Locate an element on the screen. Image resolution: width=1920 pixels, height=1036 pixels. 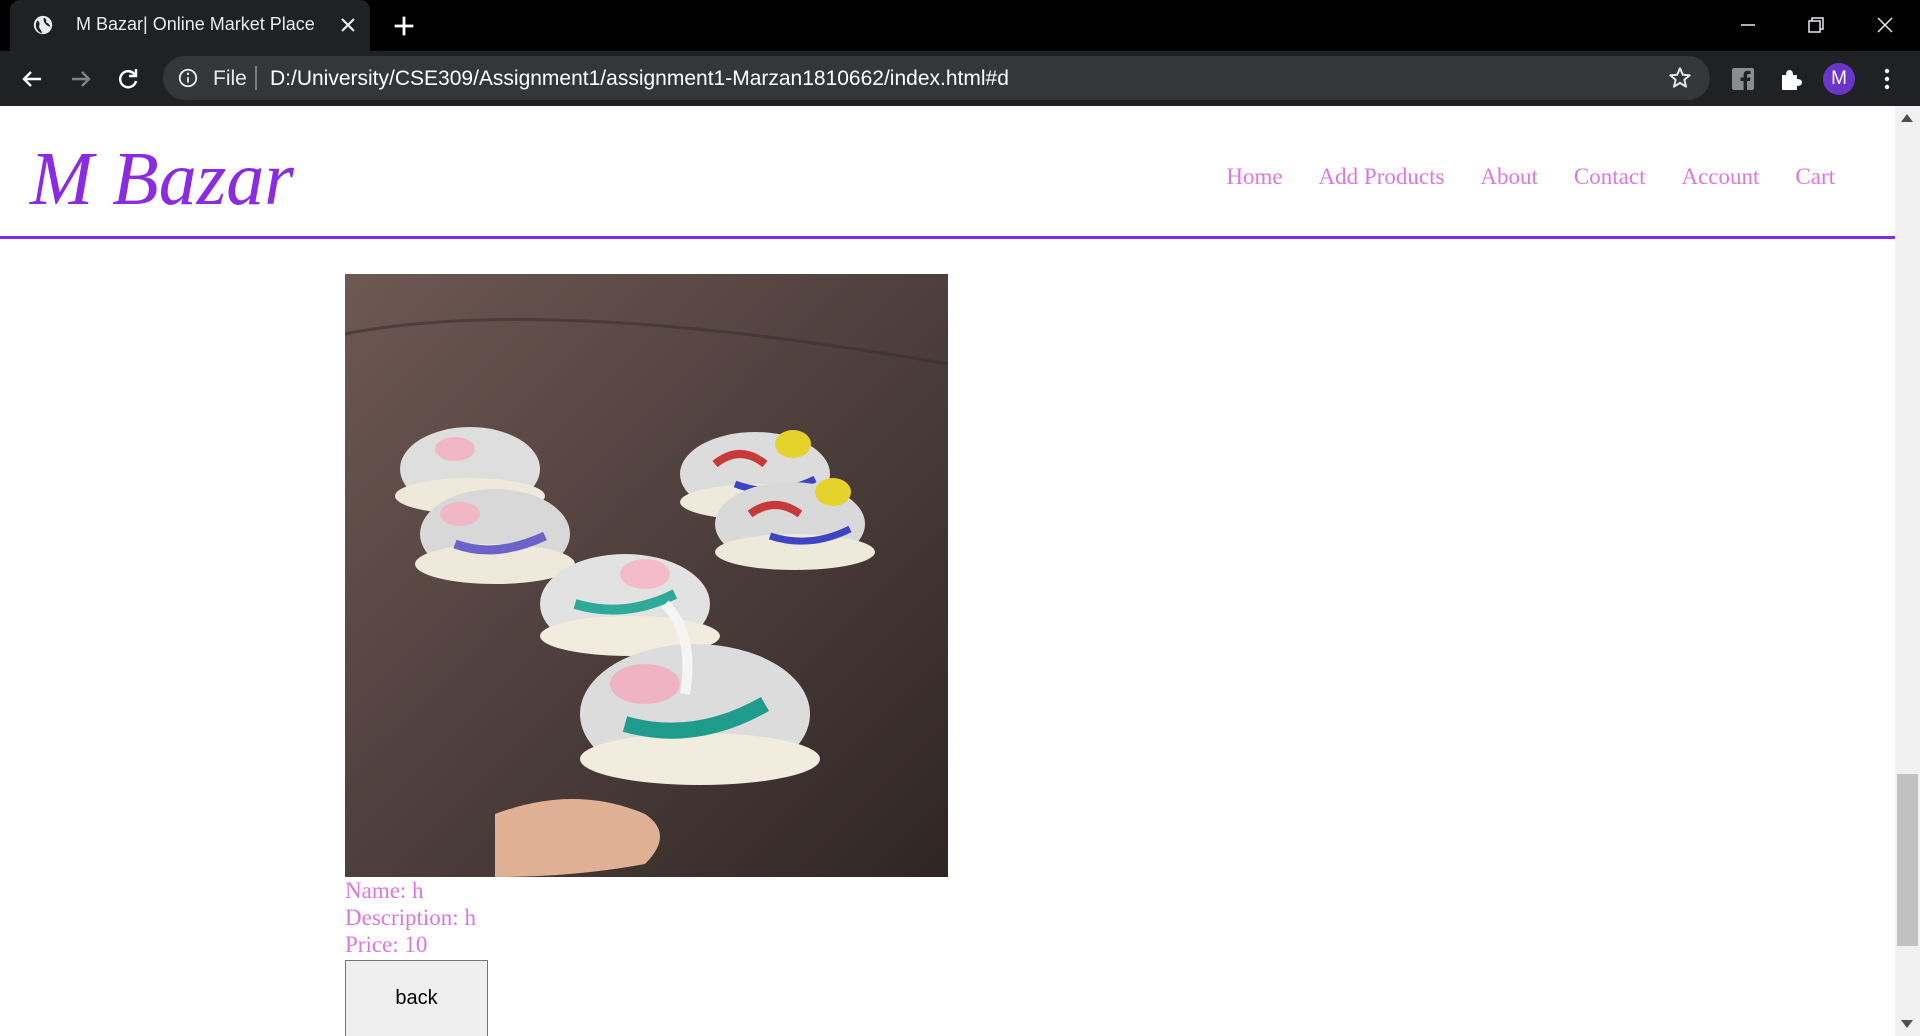
globe-icon is located at coordinates (43, 25).